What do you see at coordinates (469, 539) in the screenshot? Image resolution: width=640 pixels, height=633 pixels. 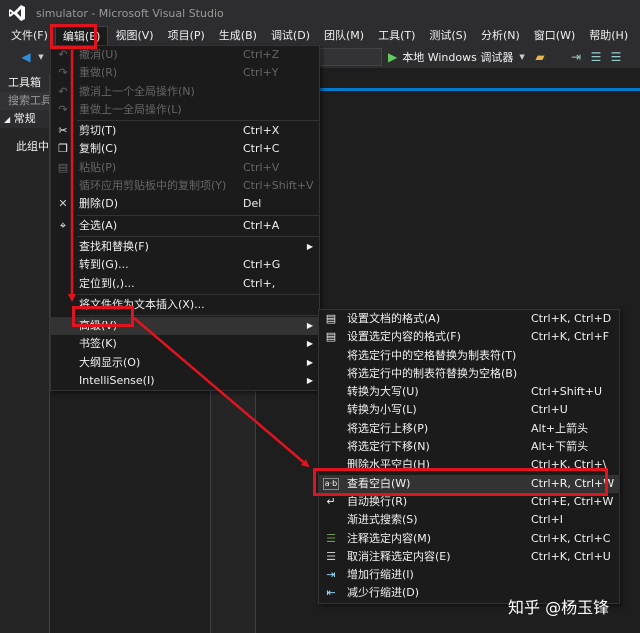 I see `menu-item-comment-selection: ☰ 注释选定内容(M) Ctrl+K, Ctrl+C` at bounding box center [469, 539].